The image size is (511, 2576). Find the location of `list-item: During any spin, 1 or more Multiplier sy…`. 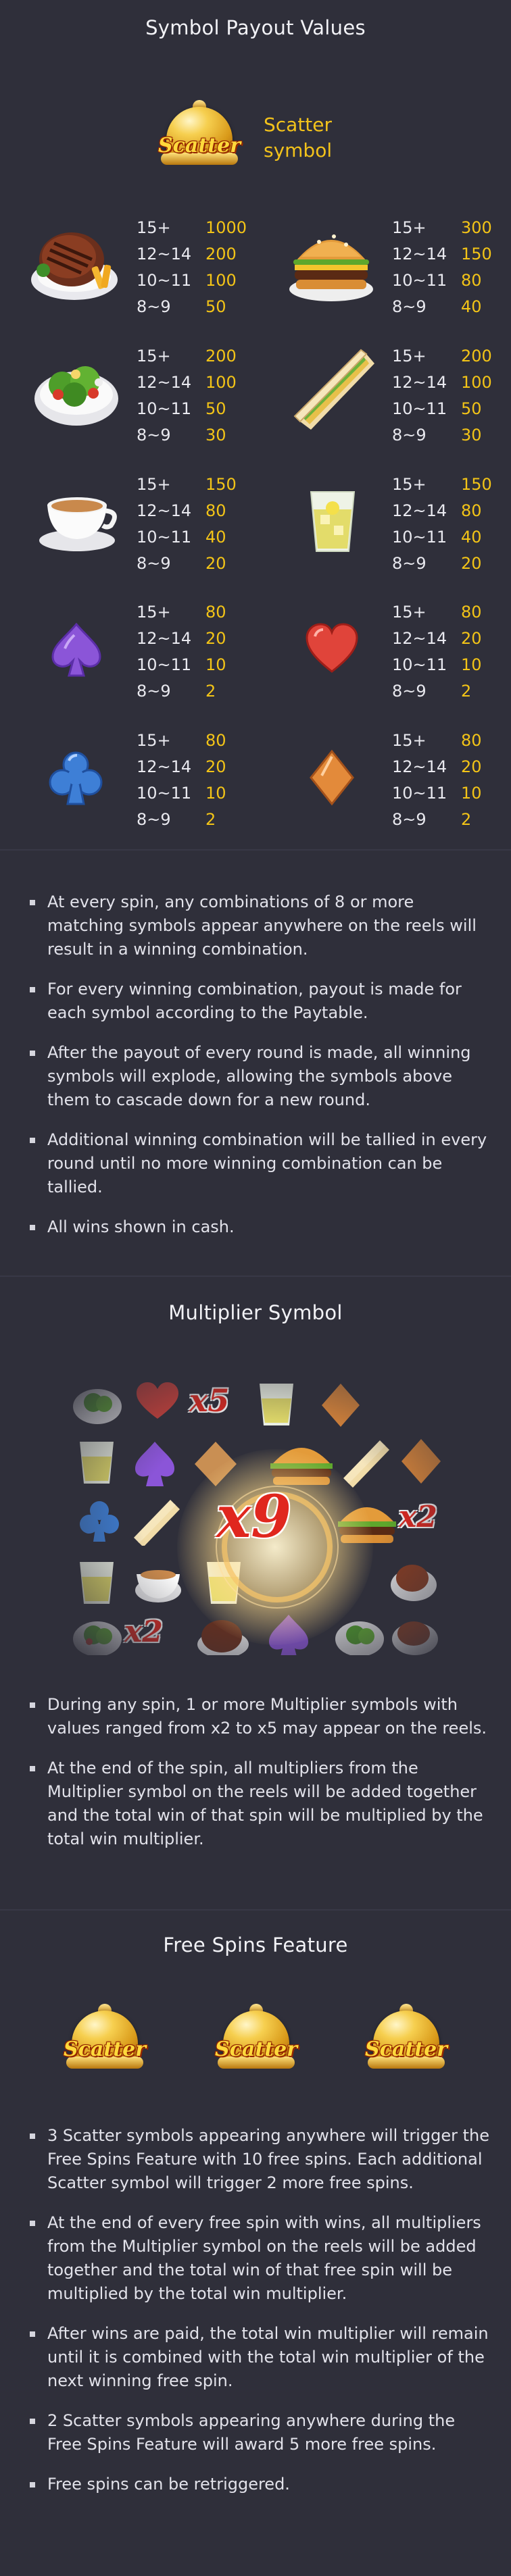

list-item: During any spin, 1 or more Multiplier sy… is located at coordinates (259, 1716).